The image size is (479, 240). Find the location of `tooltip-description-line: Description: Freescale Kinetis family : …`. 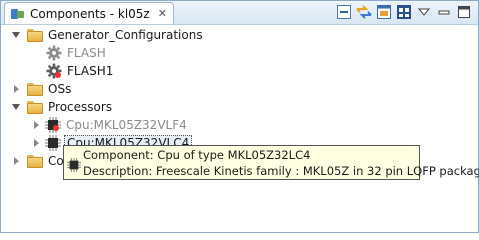

tooltip-description-line: Description: Freescale Kinetis family : … is located at coordinates (281, 171).